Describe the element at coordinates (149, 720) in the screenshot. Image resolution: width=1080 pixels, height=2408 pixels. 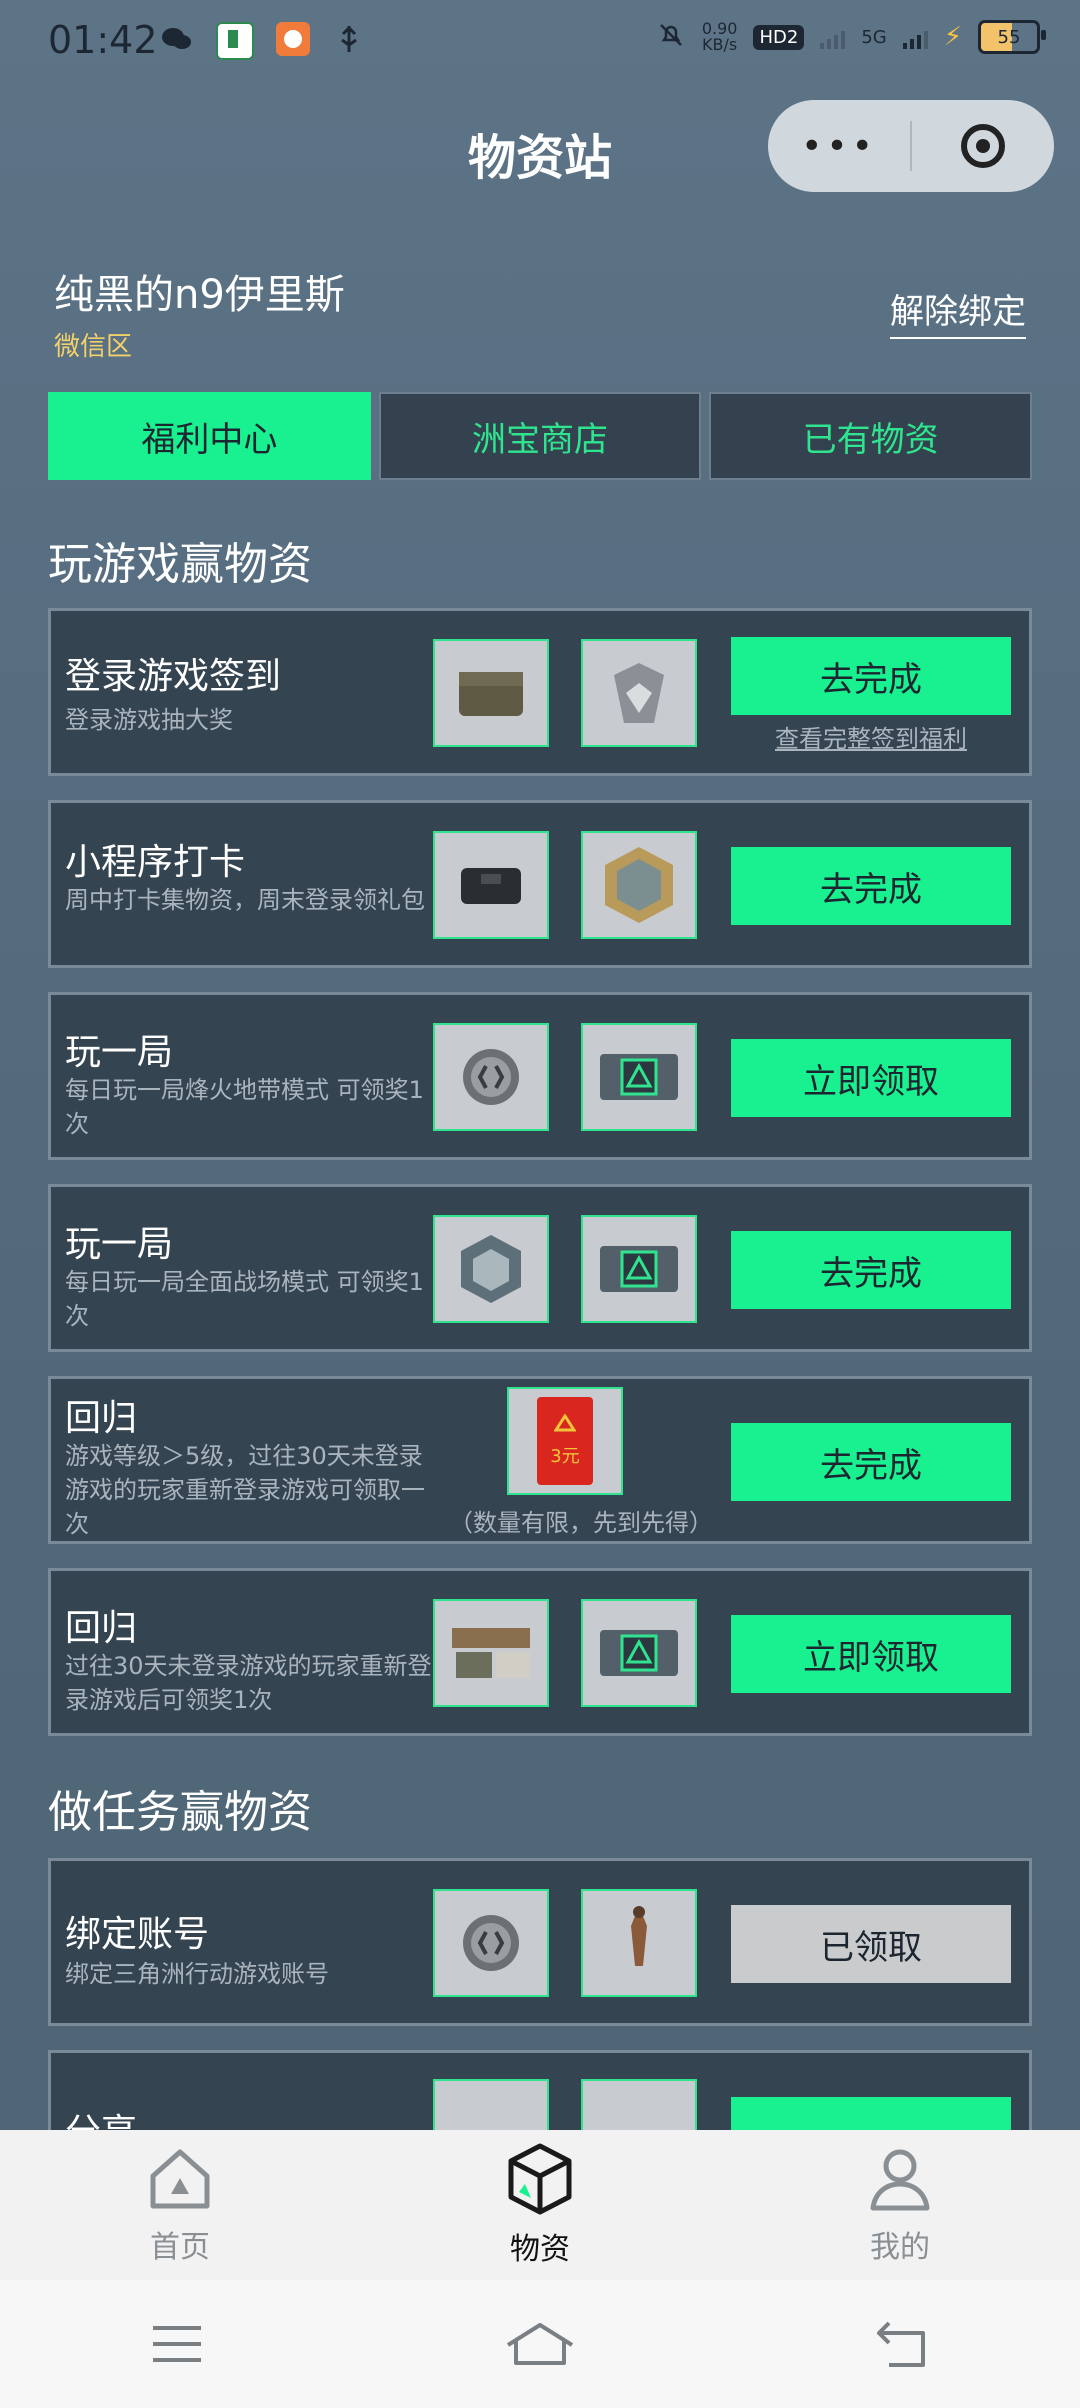
I see `task-description: 登录游戏抽大奖` at that location.